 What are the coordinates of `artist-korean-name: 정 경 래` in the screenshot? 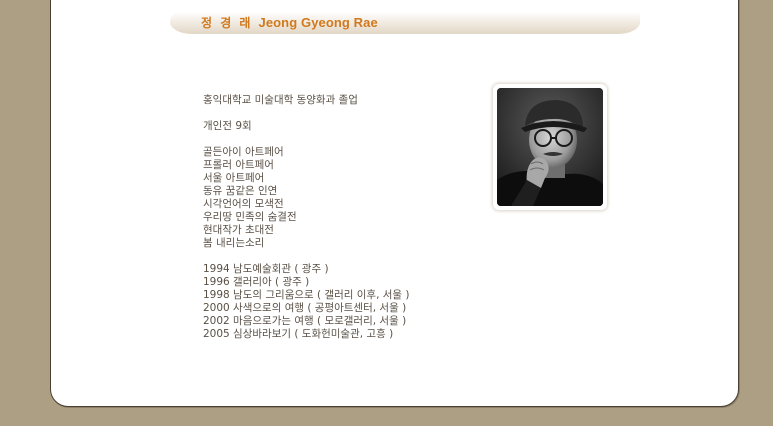 It's located at (227, 23).